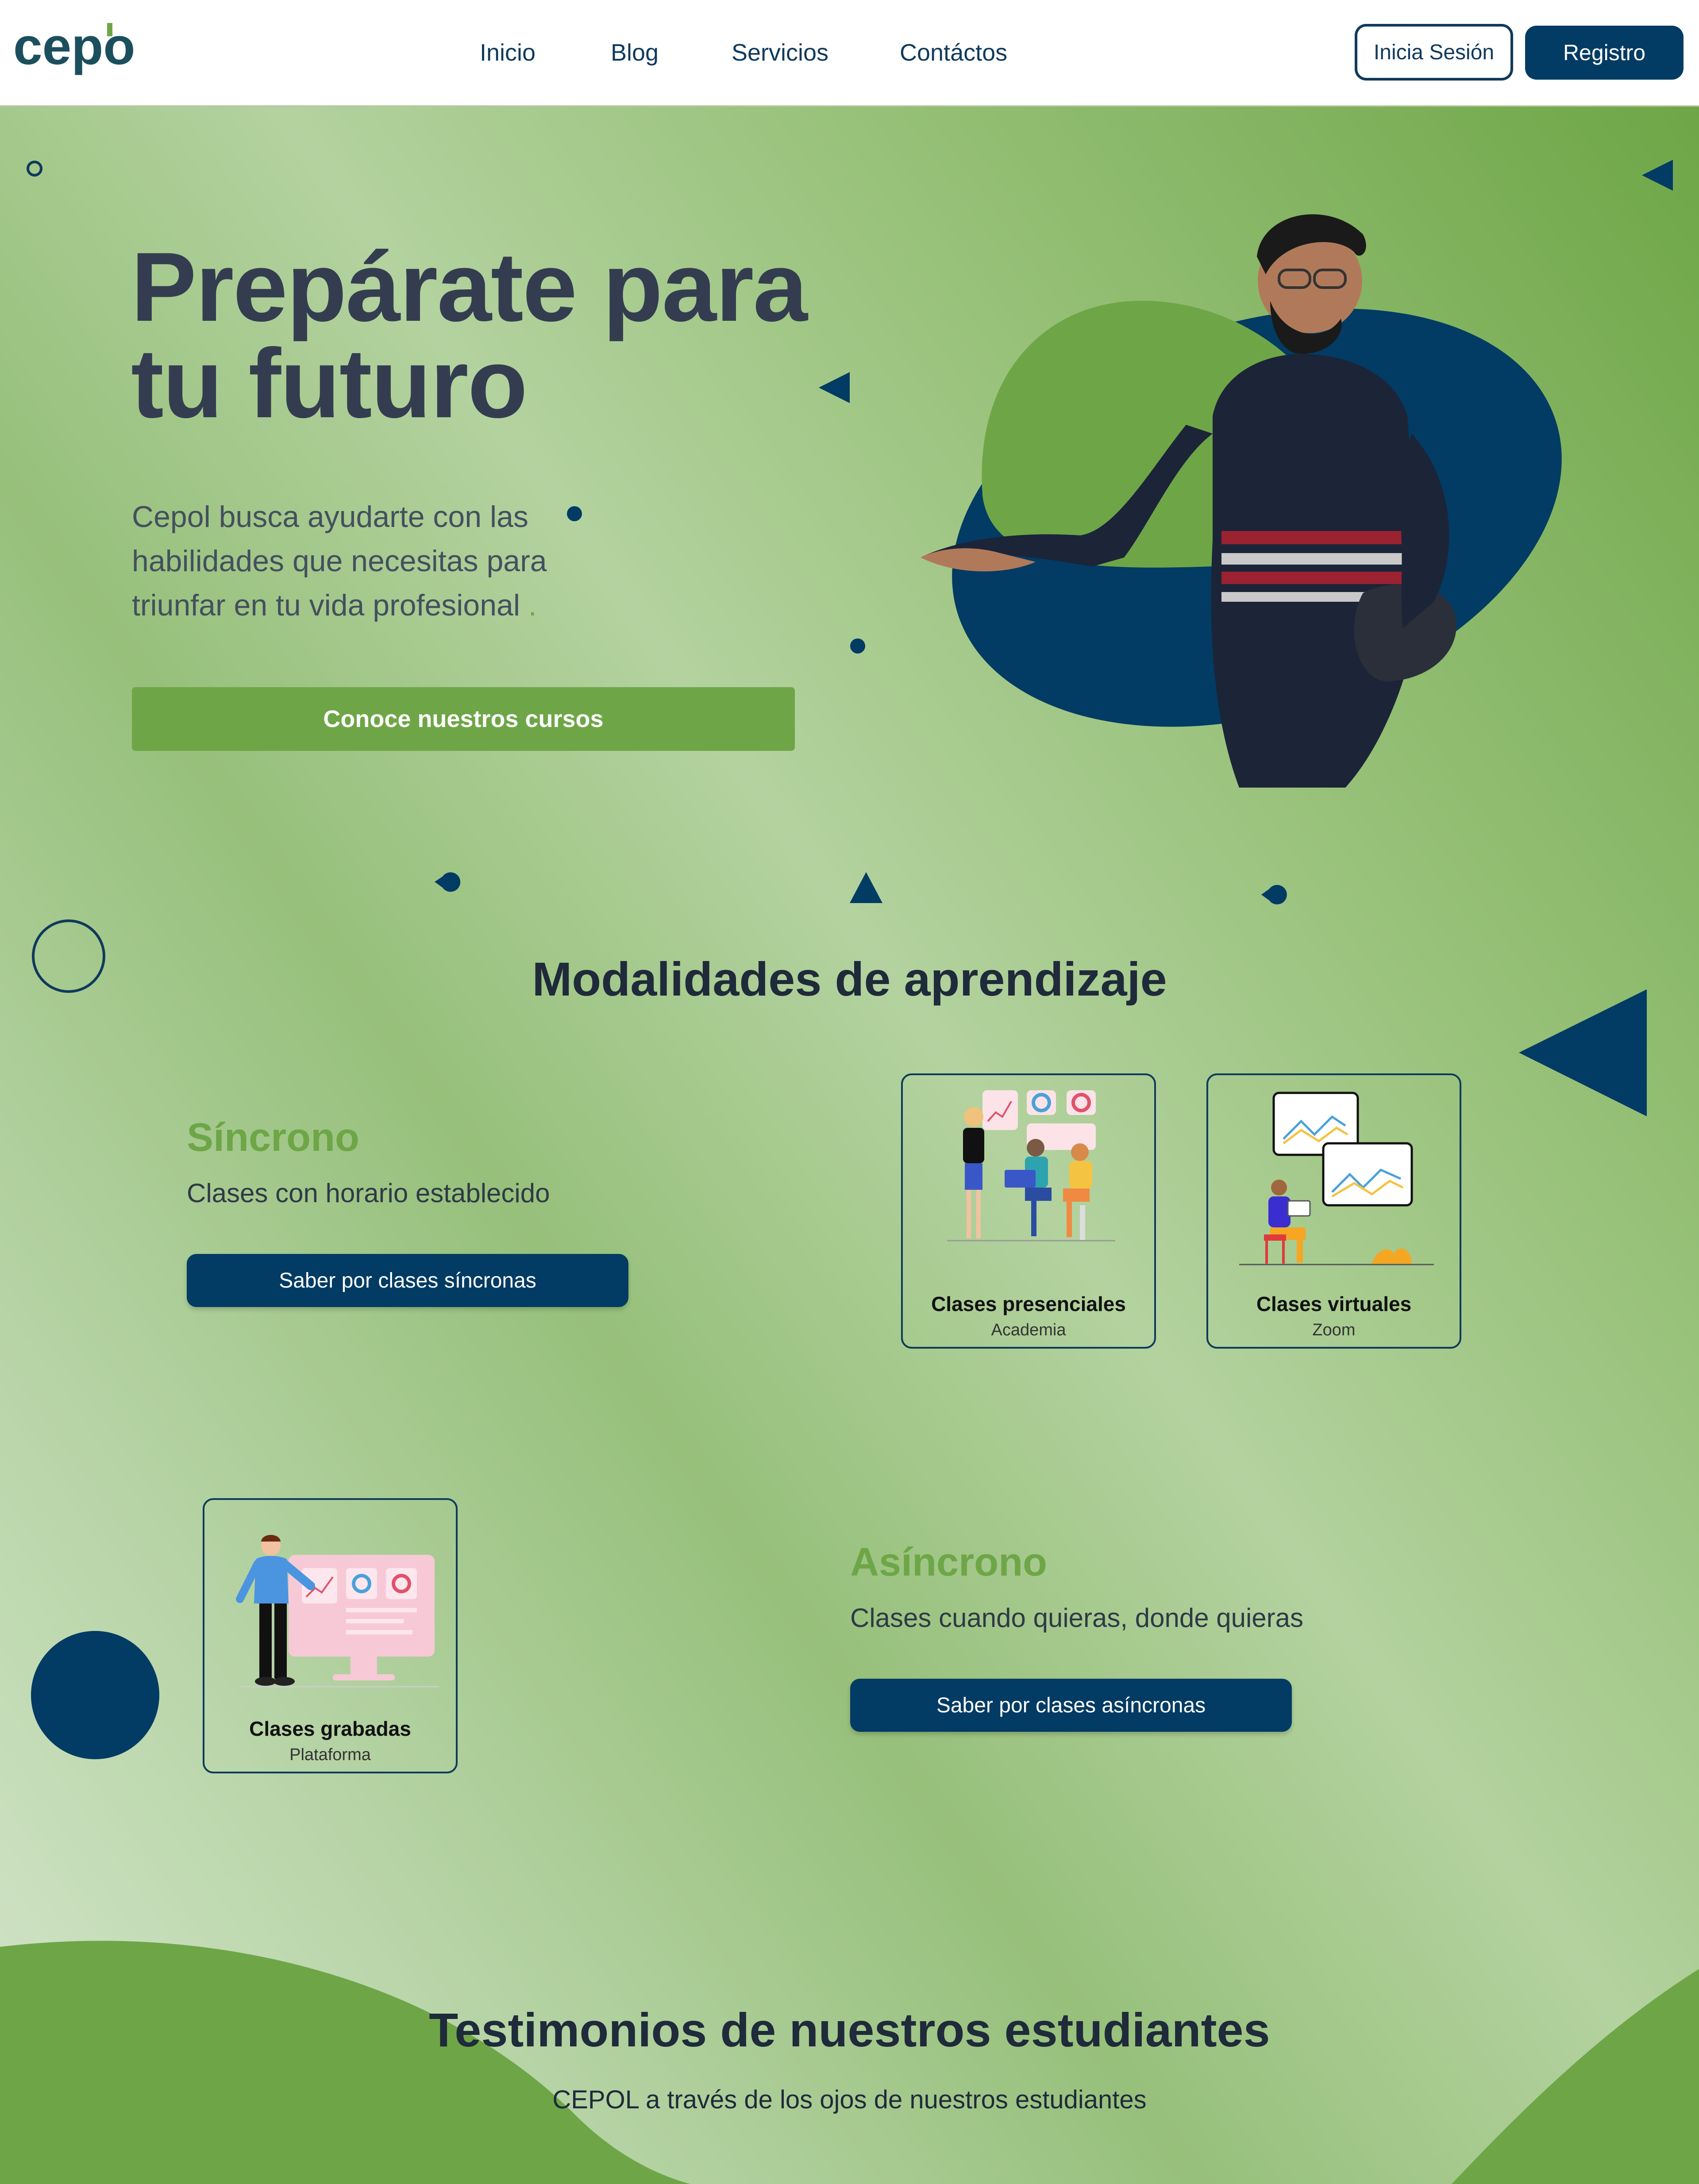  I want to click on card-title: Clases virtuales, so click(1334, 1303).